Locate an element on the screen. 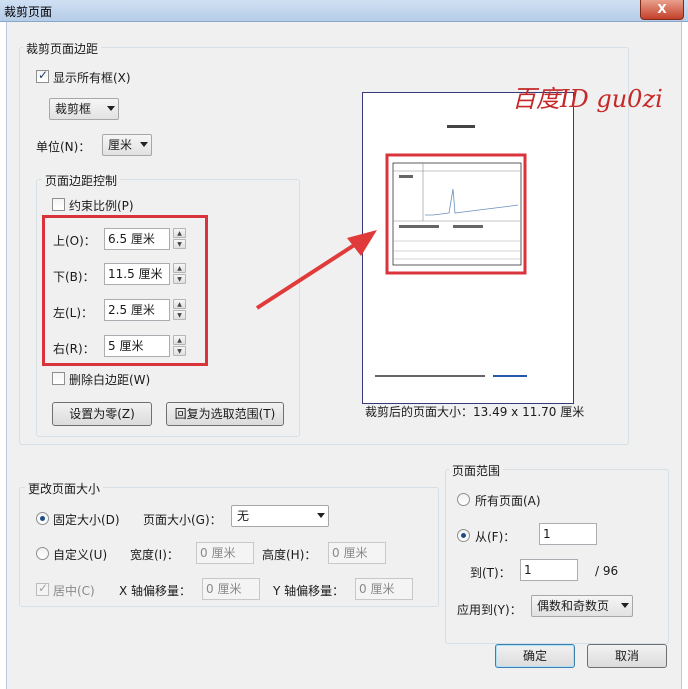 This screenshot has width=688, height=689. box-type-value: 裁剪框 is located at coordinates (73, 109).